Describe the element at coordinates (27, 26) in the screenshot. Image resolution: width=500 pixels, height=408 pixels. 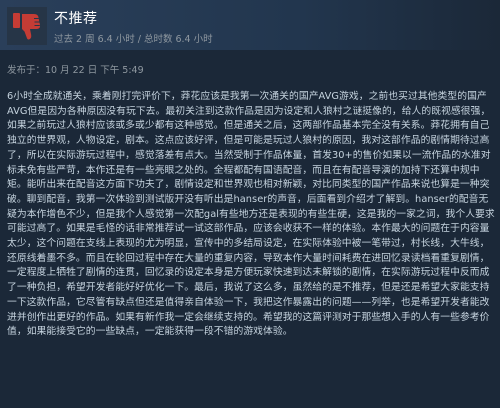
I see `thumbs-down-icon` at that location.